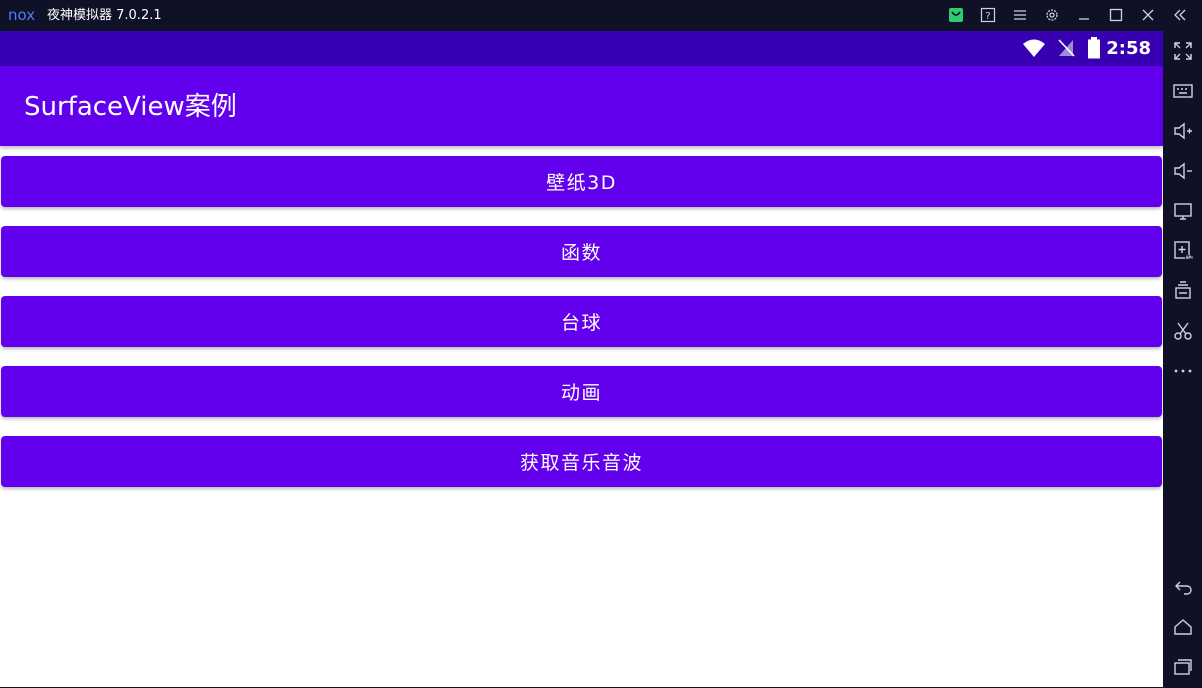 The width and height of the screenshot is (1202, 688). Describe the element at coordinates (581, 181) in the screenshot. I see `wallpaper-3d-button: 壁纸3D` at that location.